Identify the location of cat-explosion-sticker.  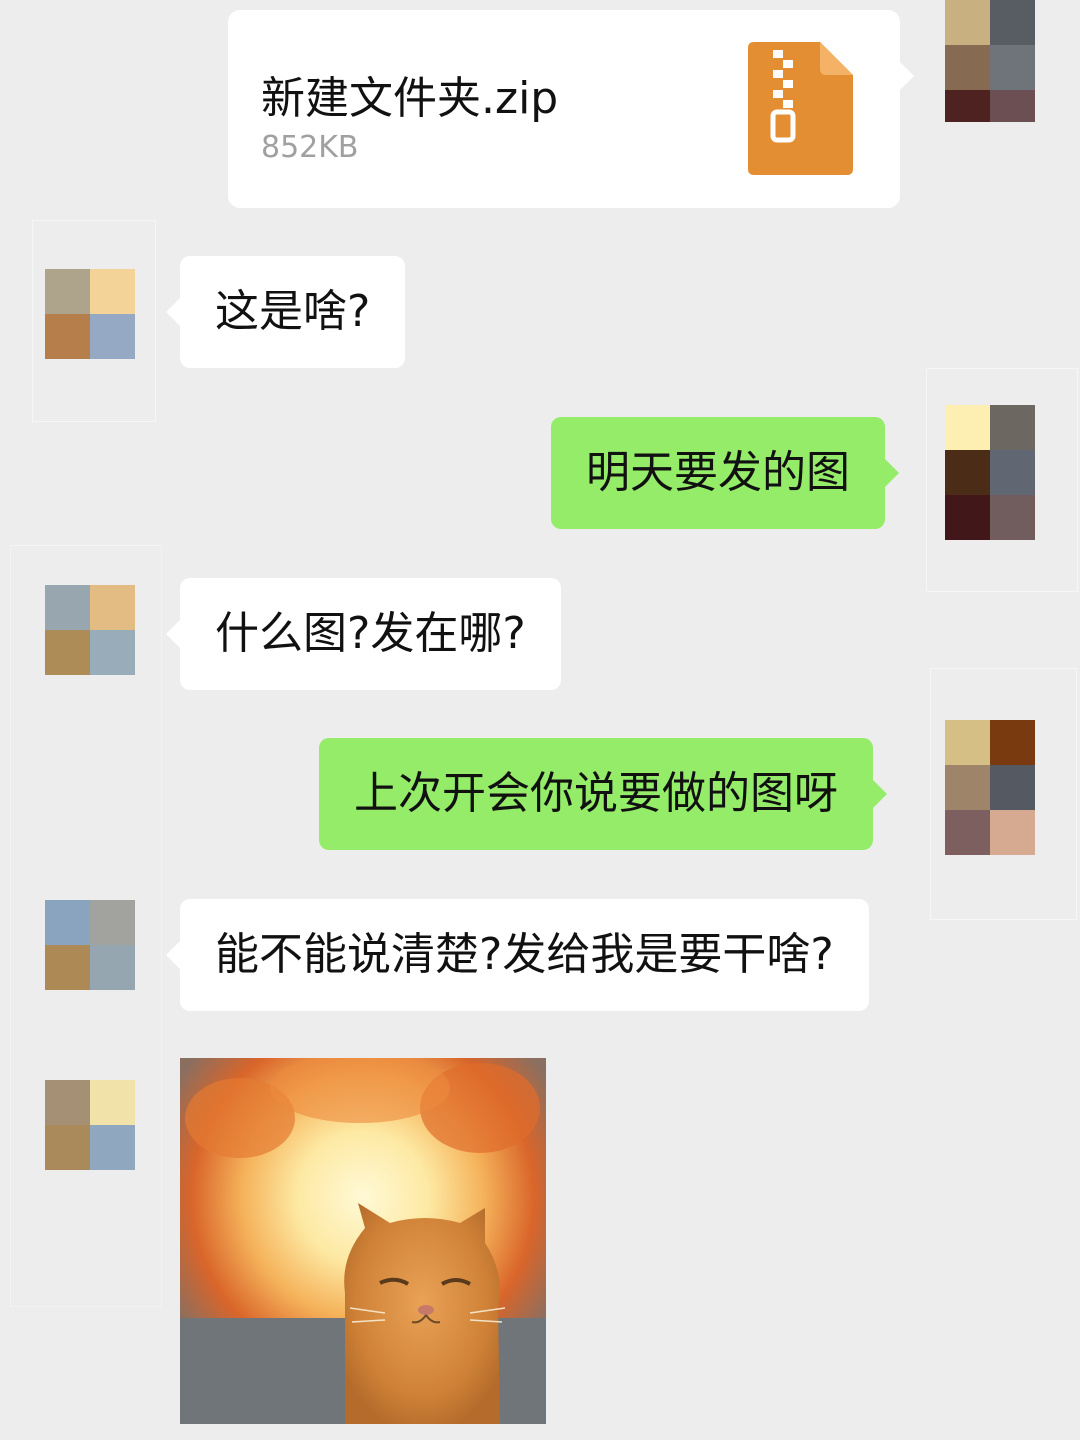
(363, 1241).